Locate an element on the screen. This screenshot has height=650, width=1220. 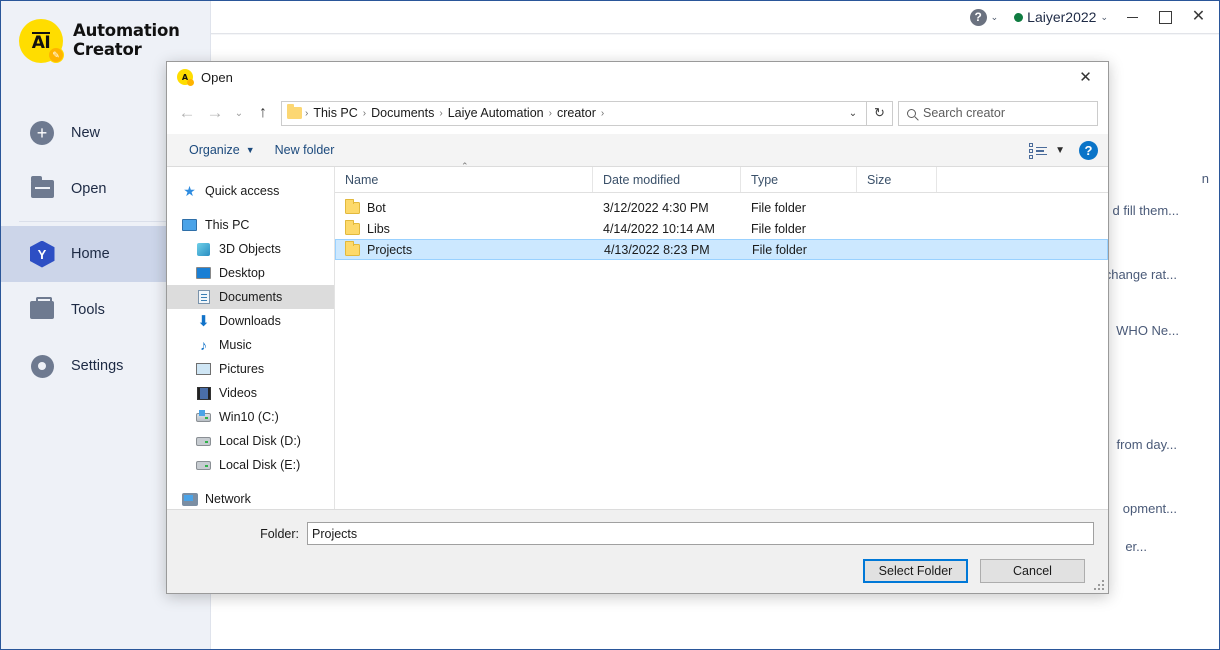
tree-item-label: Pictures is located at coordinates (242, 369).